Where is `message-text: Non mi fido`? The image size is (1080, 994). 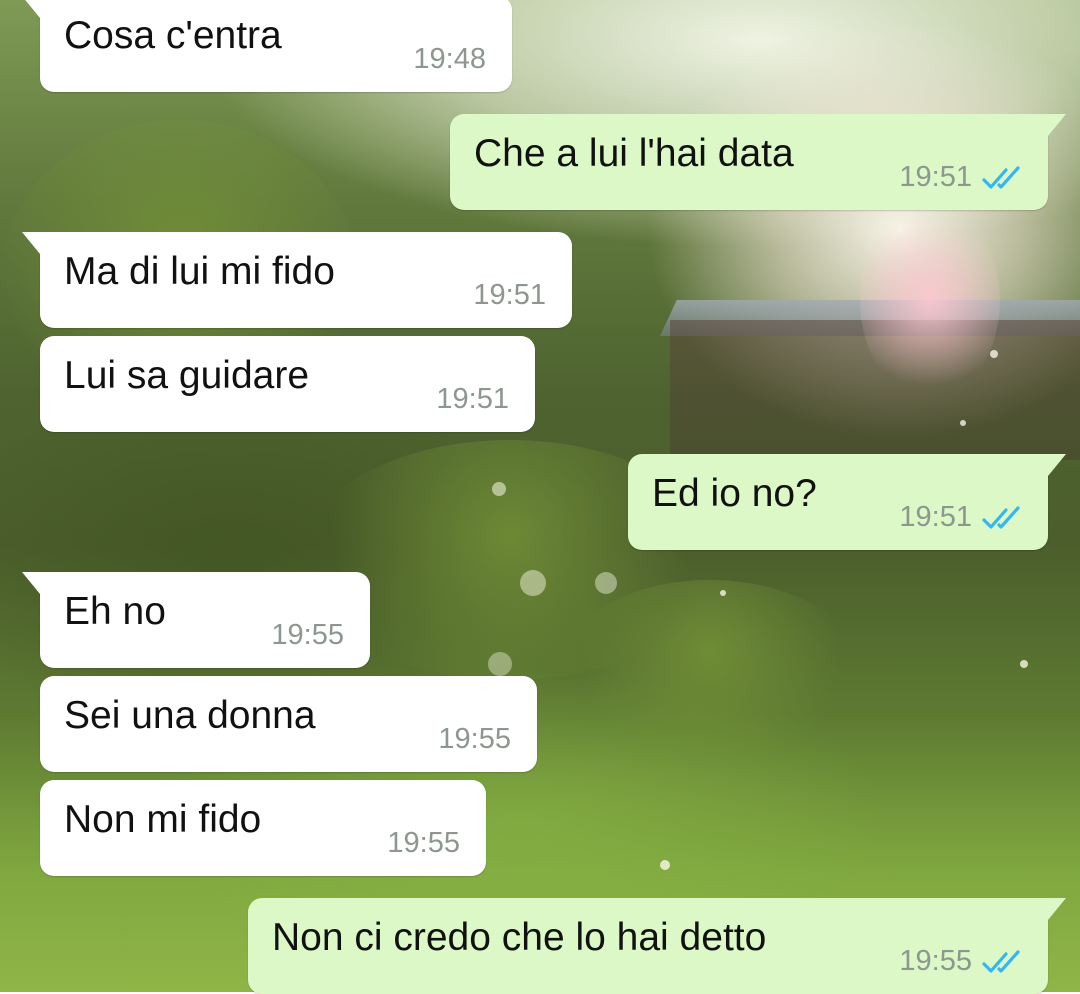 message-text: Non mi fido is located at coordinates (163, 819).